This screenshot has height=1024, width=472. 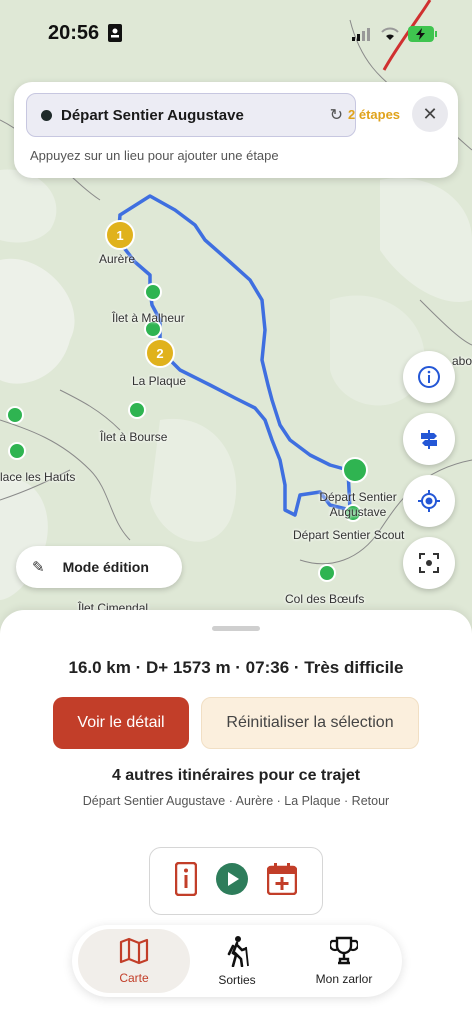 What do you see at coordinates (117, 259) in the screenshot?
I see `label-aurere: Aurère` at bounding box center [117, 259].